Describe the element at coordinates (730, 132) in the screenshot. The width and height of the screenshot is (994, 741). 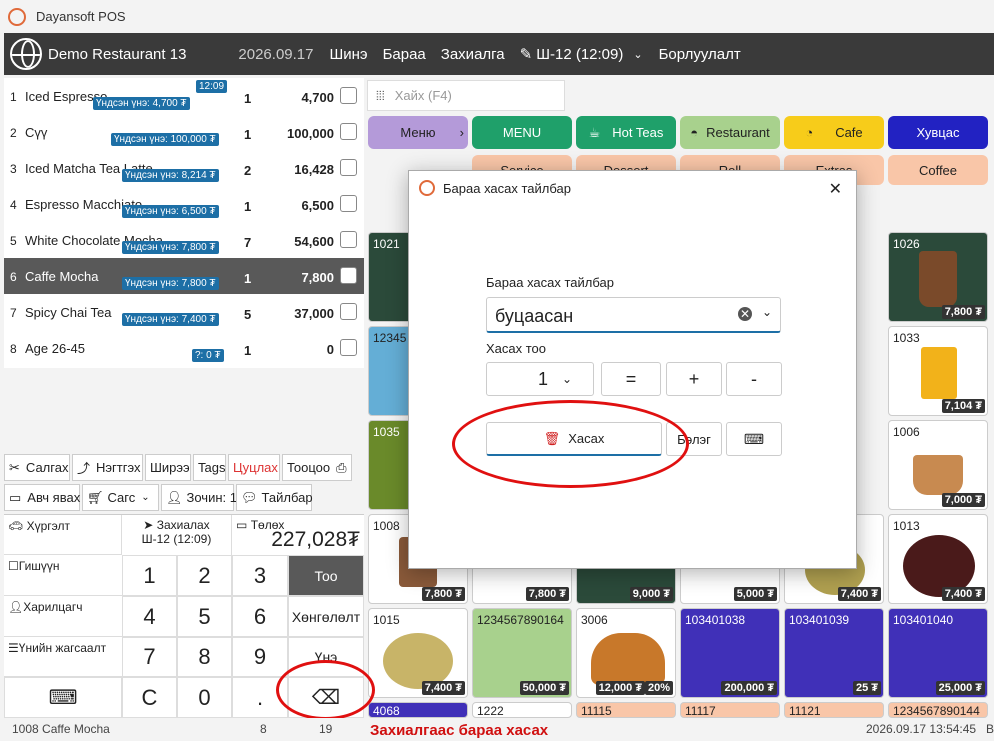
I see `category-restaurant: ◓ Restaurant` at that location.